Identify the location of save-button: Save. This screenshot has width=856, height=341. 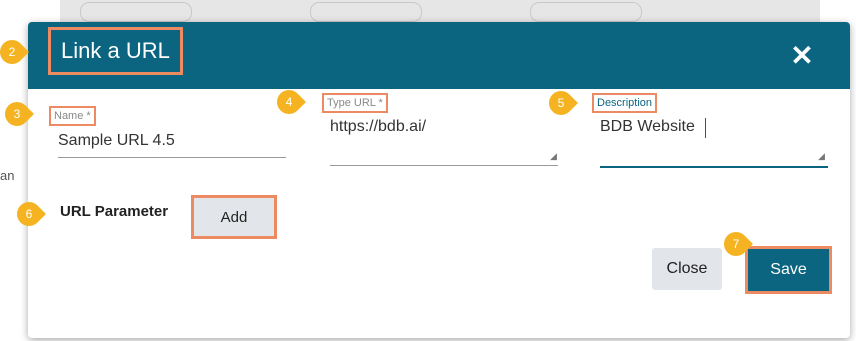
(788, 270).